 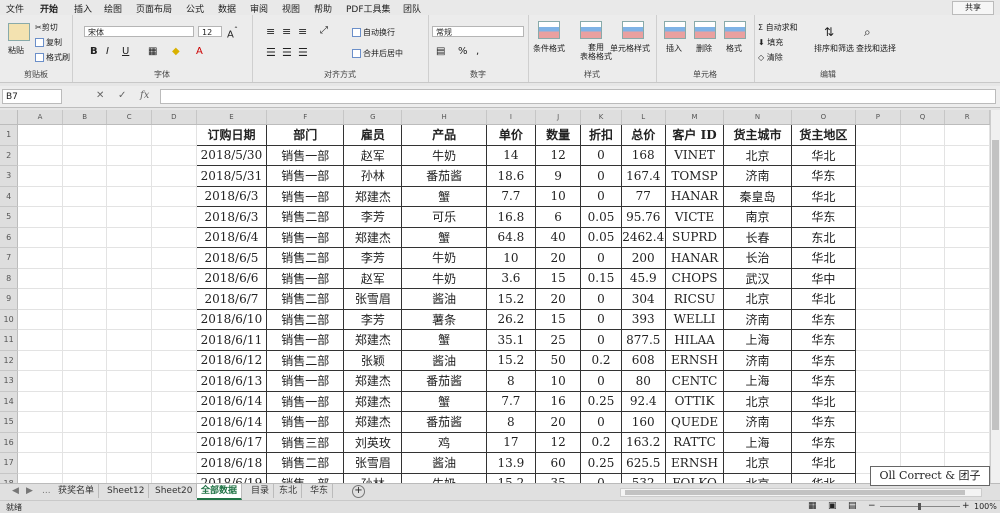 I want to click on autosum-button: Σ 自动求和, so click(x=778, y=27).